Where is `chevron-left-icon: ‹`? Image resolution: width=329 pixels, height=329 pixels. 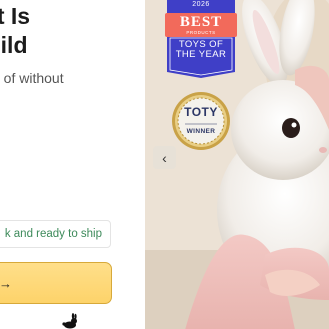
chevron-left-icon: ‹ is located at coordinates (164, 157).